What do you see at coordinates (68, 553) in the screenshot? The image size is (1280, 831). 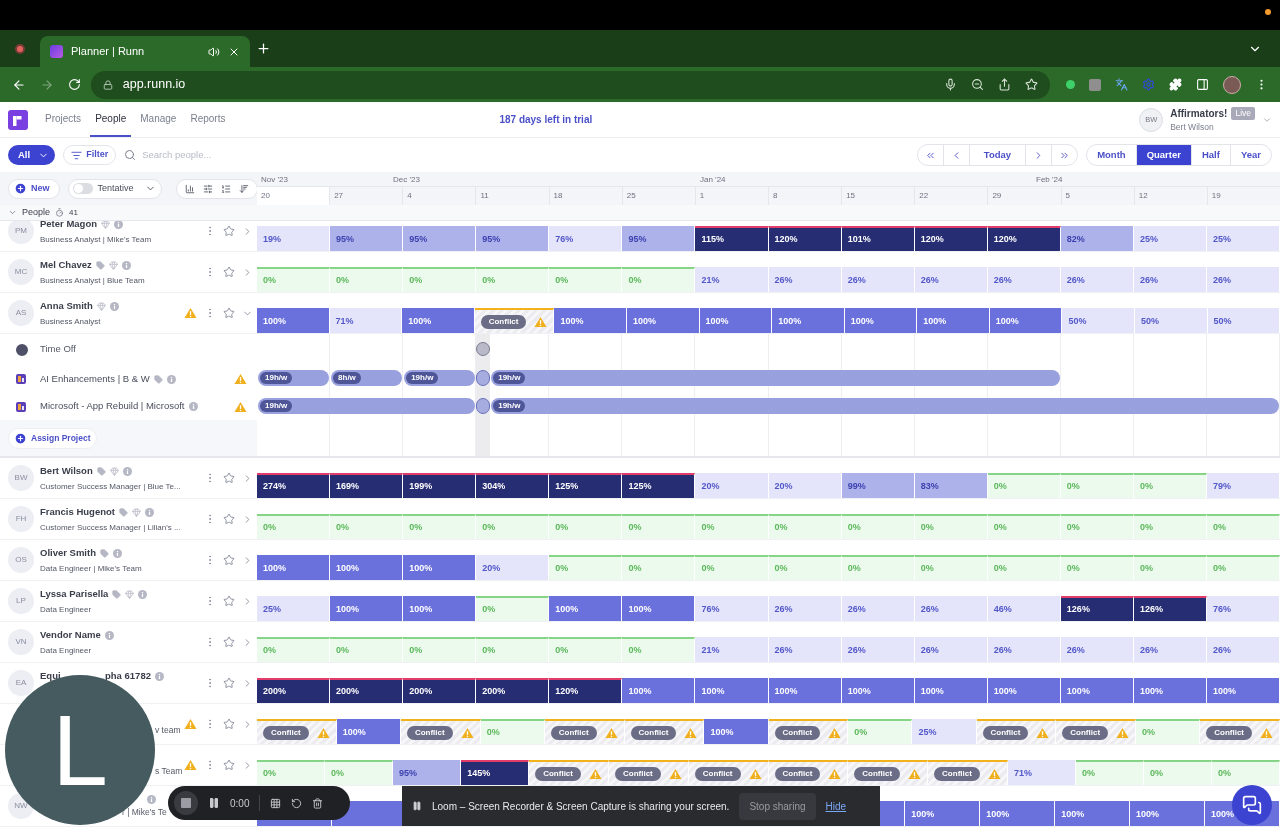 I see `person-name: Oliver Smith` at bounding box center [68, 553].